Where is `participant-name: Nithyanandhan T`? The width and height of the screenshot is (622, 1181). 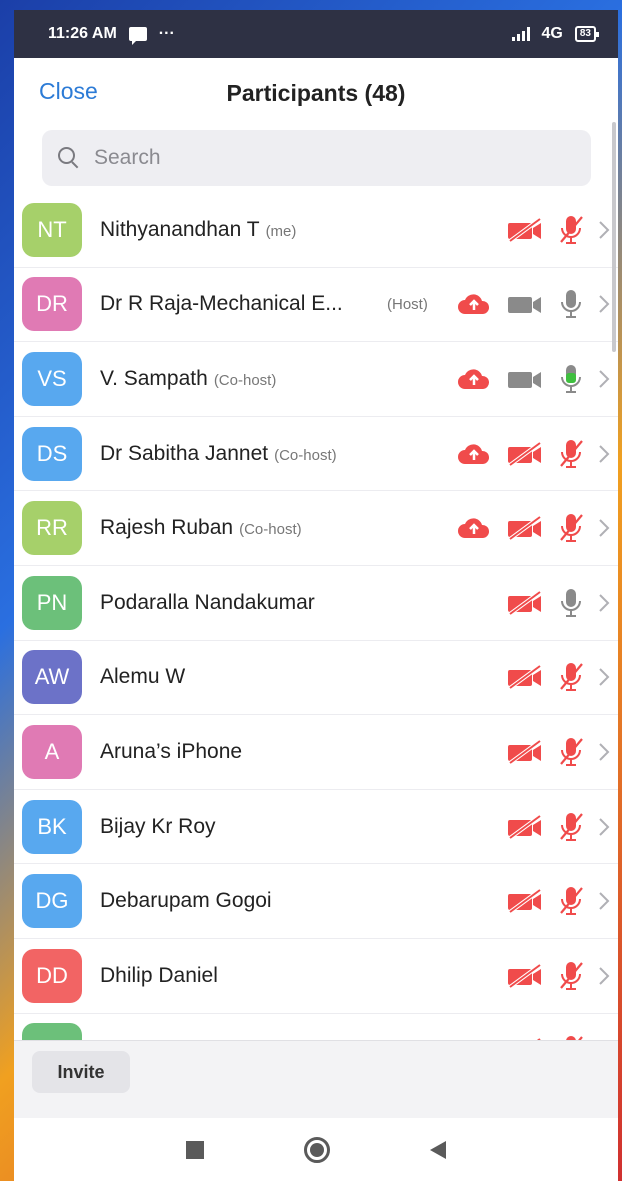 participant-name: Nithyanandhan T is located at coordinates (180, 229).